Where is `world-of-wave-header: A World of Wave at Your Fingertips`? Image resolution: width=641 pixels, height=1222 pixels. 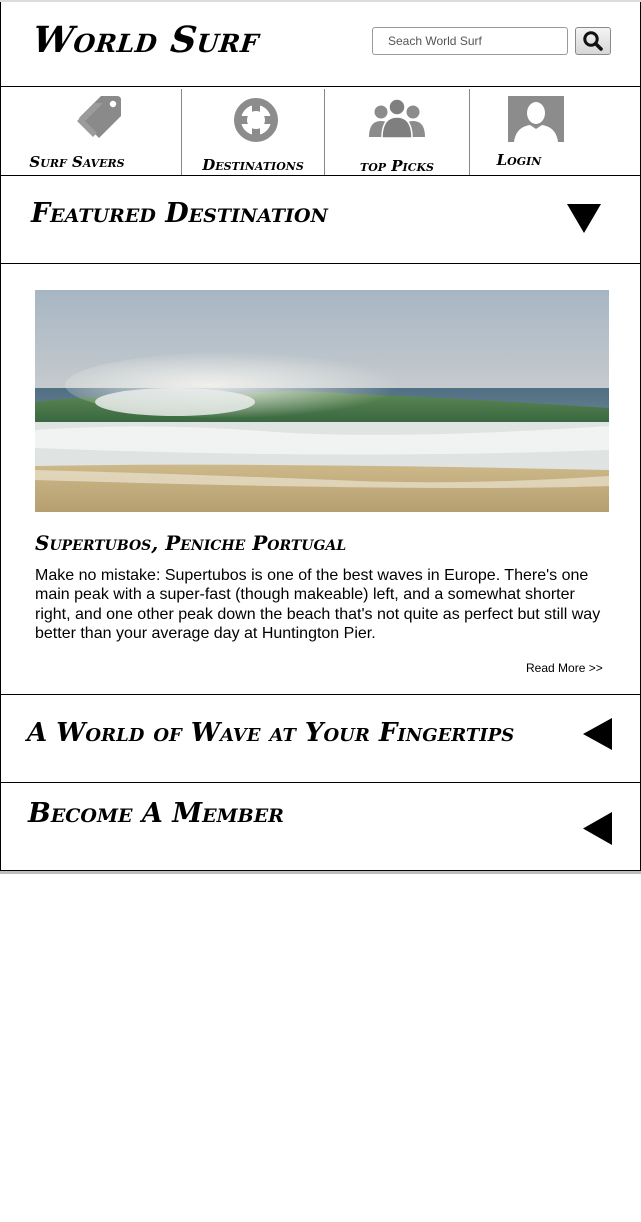
world-of-wave-header: A World of Wave at Your Fingertips is located at coordinates (320, 738).